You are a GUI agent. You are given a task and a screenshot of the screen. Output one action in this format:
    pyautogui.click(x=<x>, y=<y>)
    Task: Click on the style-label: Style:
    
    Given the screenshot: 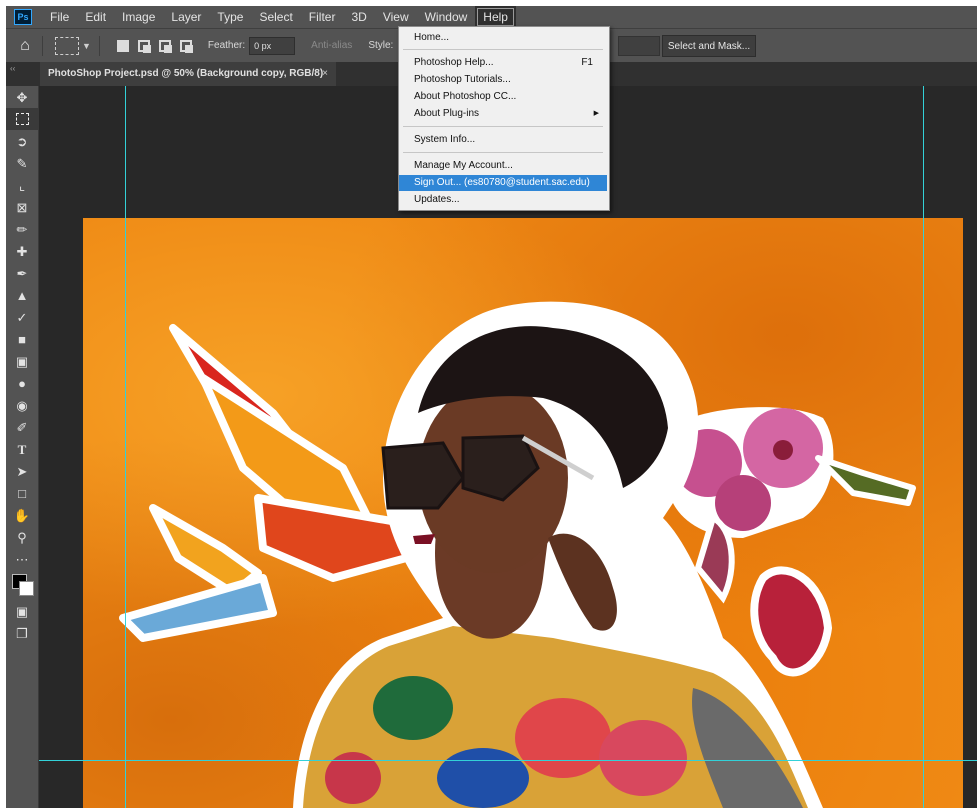 What is the action you would take?
    pyautogui.click(x=381, y=45)
    